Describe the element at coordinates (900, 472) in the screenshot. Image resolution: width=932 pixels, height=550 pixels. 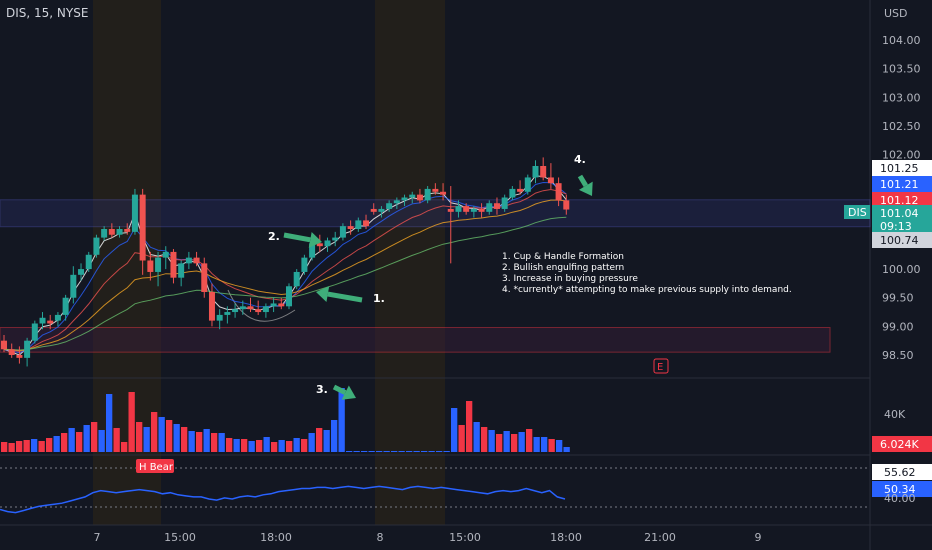
I see `rsi-upper-tag: 55.62` at that location.